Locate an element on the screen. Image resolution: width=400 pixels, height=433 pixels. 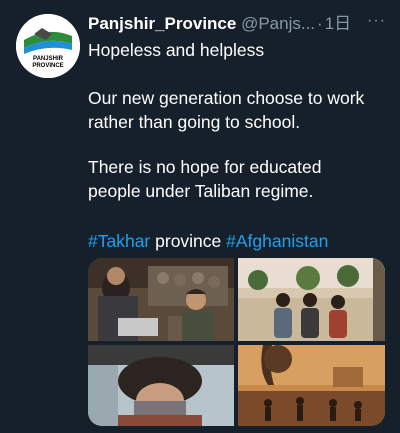
svg-text: PROVINCE is located at coordinates (47, 66).